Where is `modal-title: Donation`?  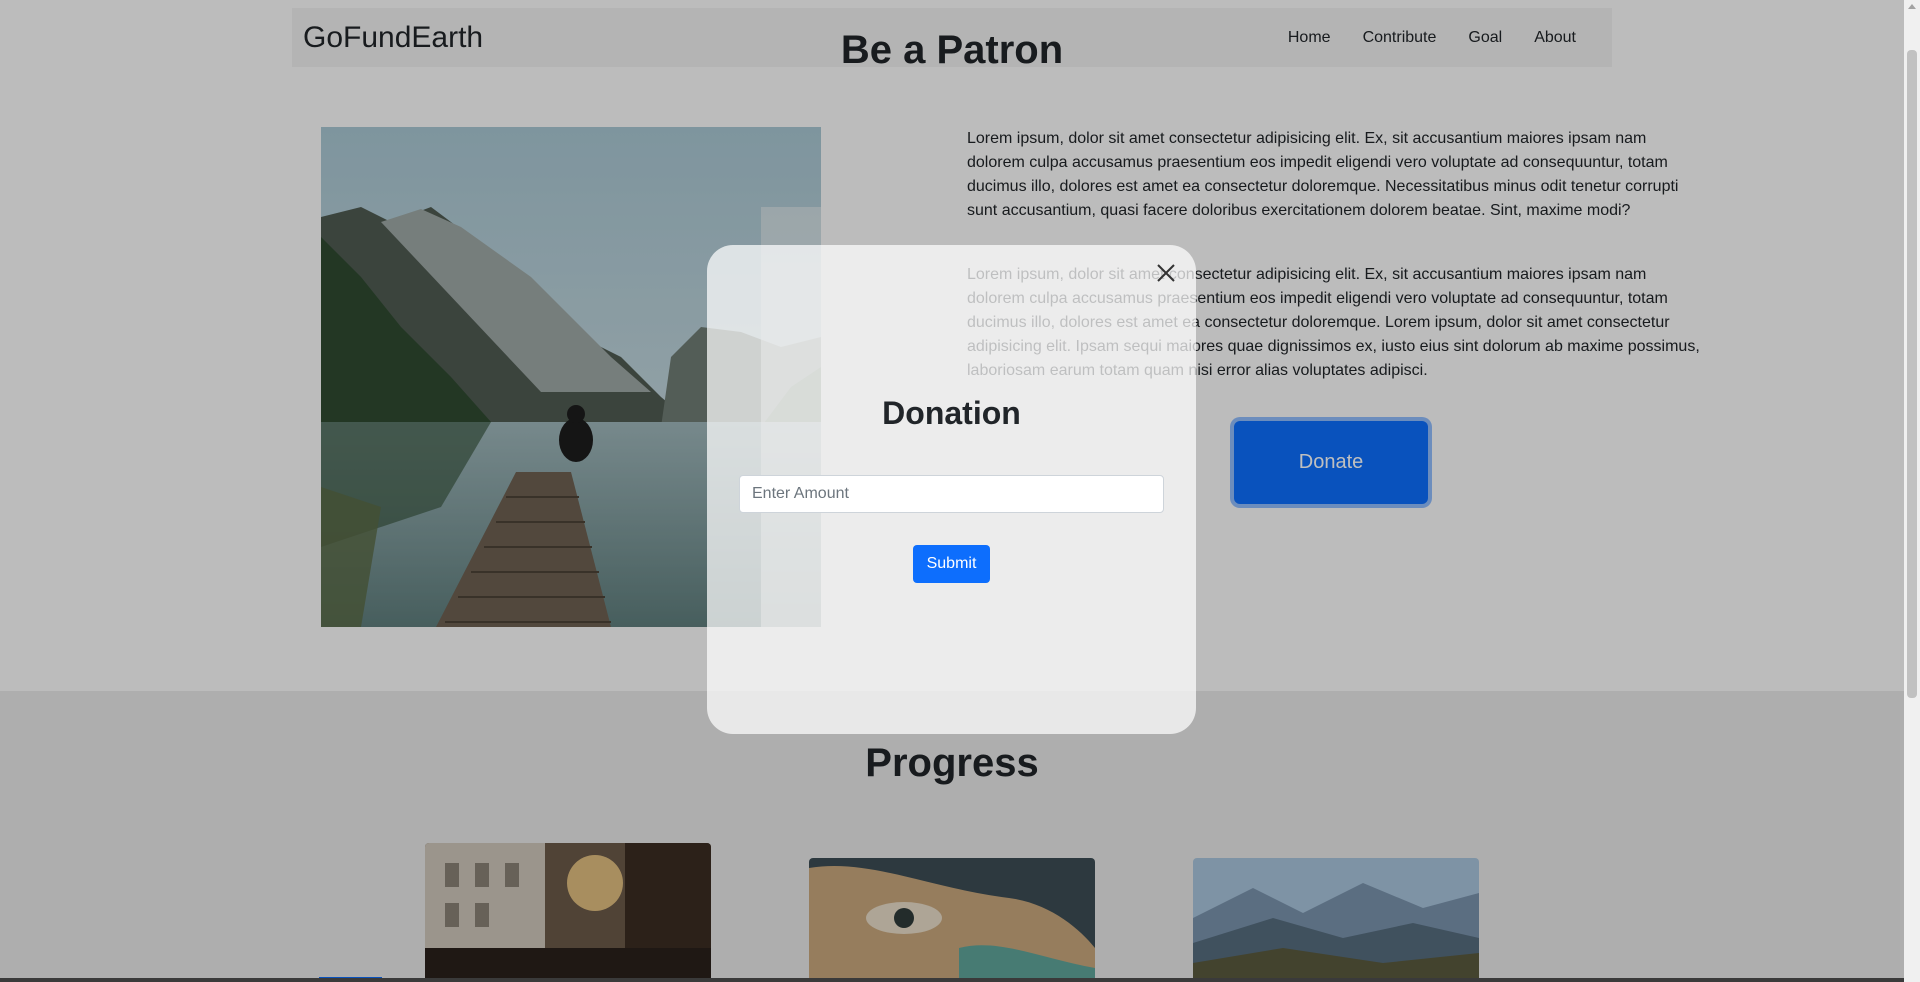 modal-title: Donation is located at coordinates (951, 413).